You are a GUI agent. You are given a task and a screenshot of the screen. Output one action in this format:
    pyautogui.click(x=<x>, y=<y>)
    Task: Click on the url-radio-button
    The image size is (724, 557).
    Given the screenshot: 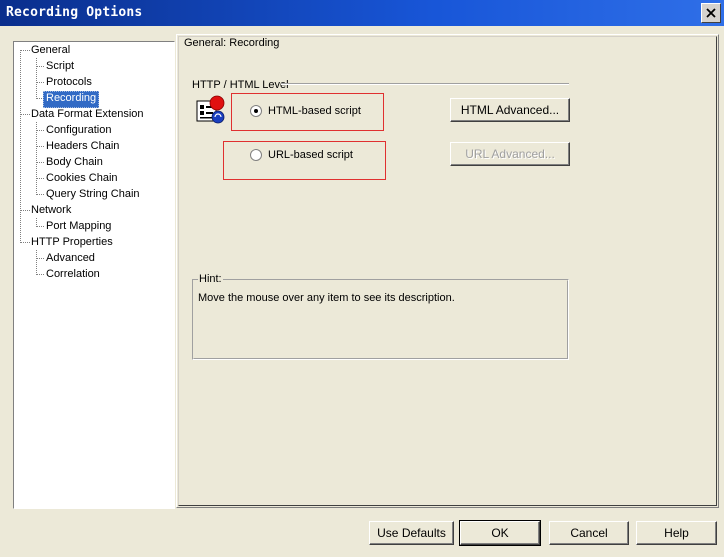 What is the action you would take?
    pyautogui.click(x=256, y=155)
    